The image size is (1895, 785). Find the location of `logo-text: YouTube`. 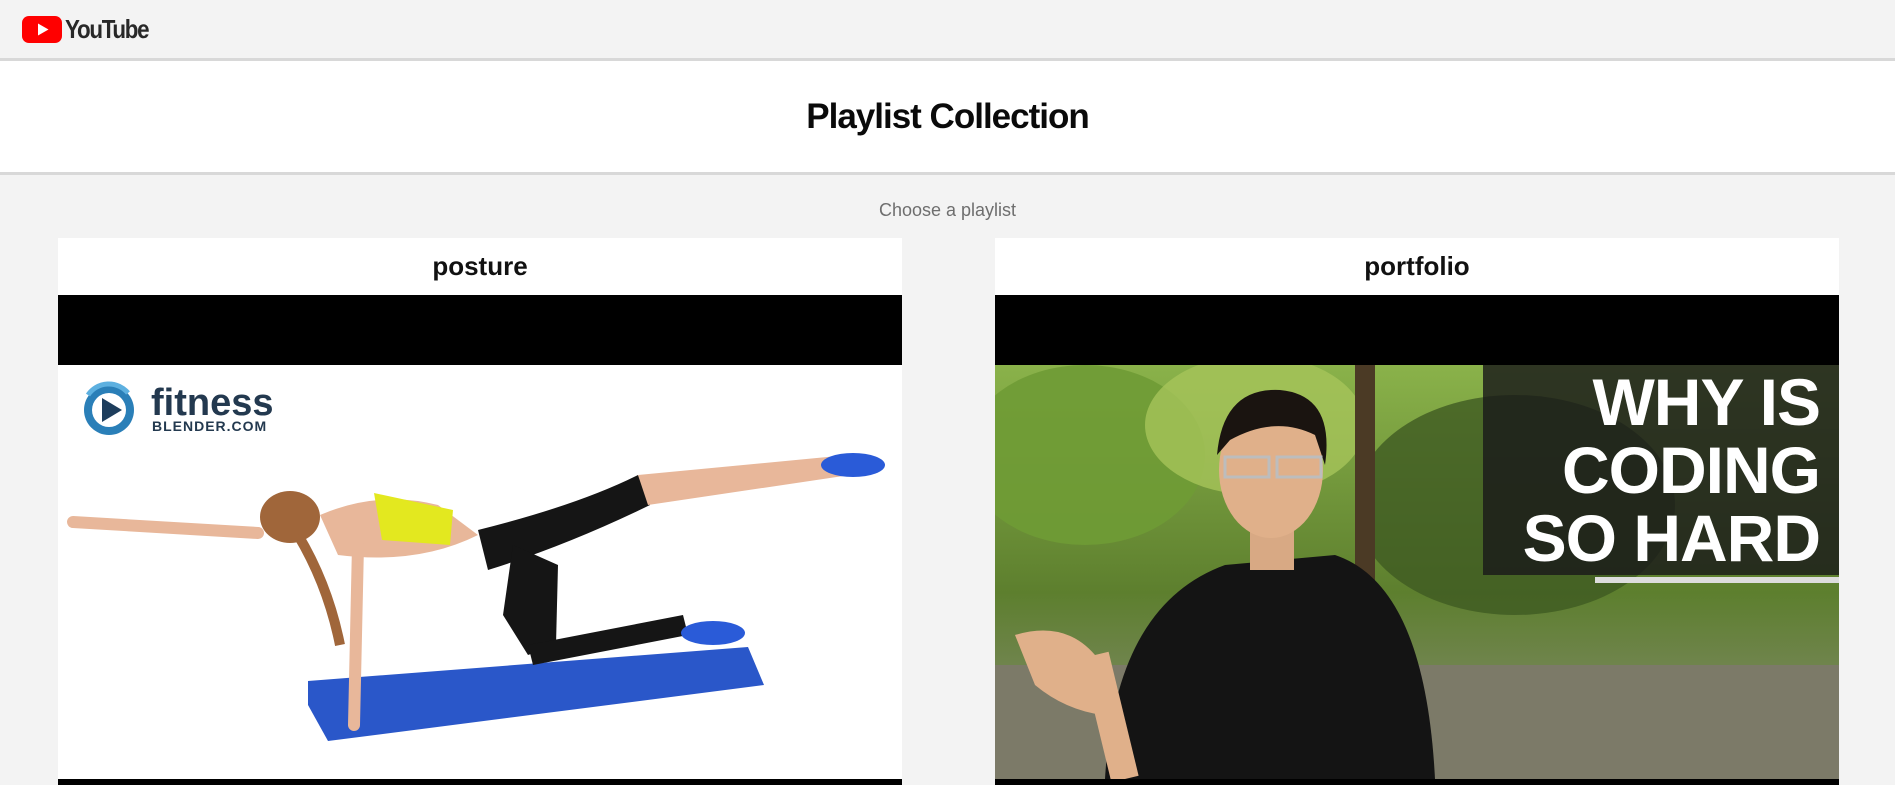

logo-text: YouTube is located at coordinates (107, 28).